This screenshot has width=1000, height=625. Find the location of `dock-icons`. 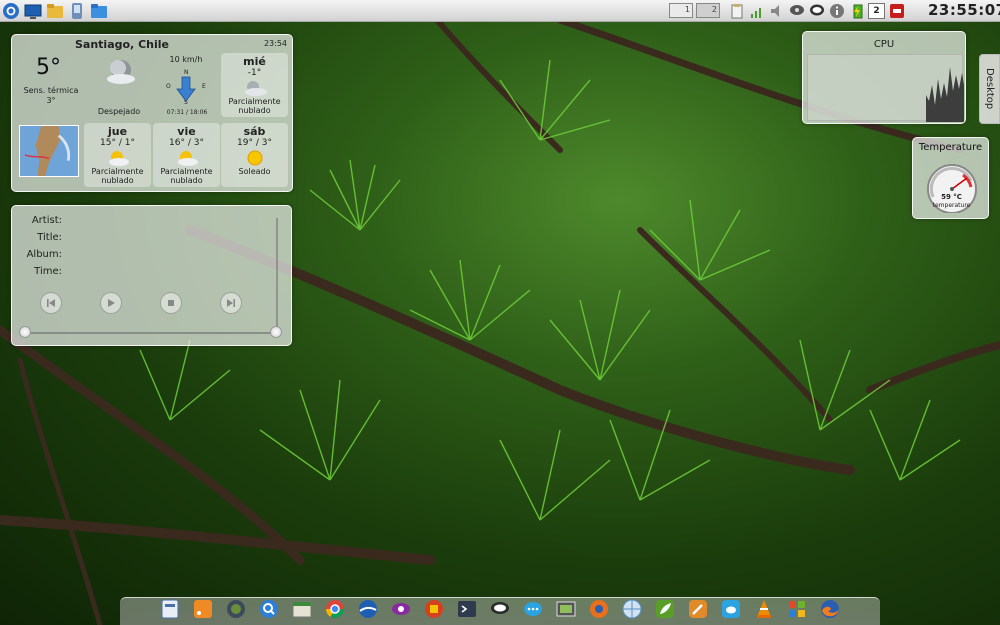

dock-icons is located at coordinates (500, 609).